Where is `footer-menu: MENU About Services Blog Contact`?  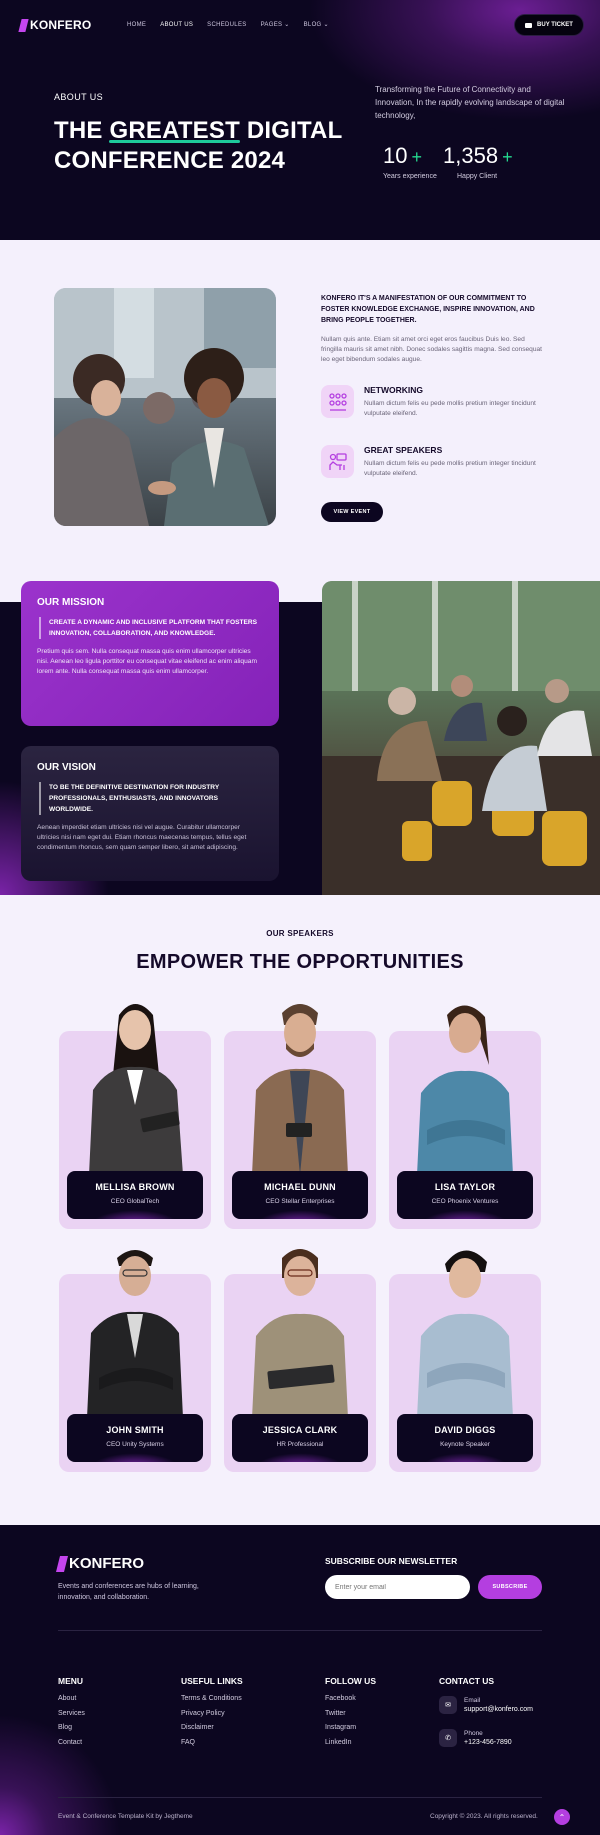
footer-menu: MENU About Services Blog Contact is located at coordinates (71, 1714).